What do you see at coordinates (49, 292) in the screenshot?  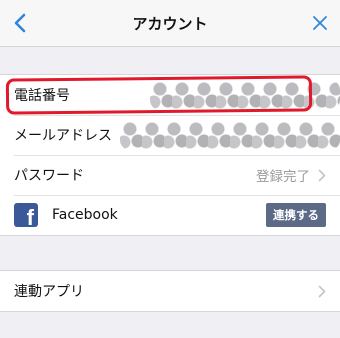 I see `linked-apps-label: 連動アプリ` at bounding box center [49, 292].